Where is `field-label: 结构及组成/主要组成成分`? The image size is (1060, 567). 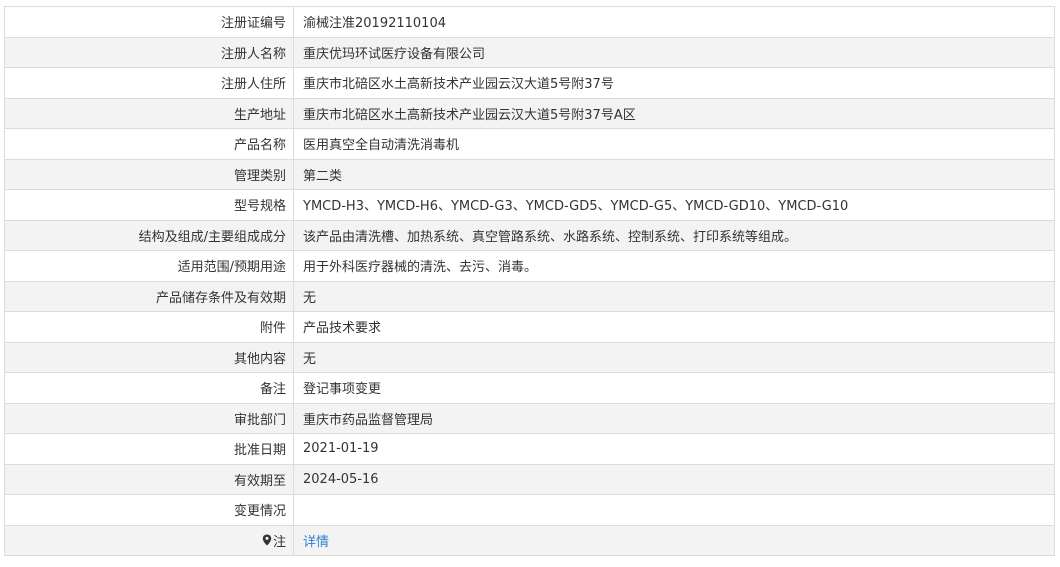 field-label: 结构及组成/主要组成成分 is located at coordinates (149, 235).